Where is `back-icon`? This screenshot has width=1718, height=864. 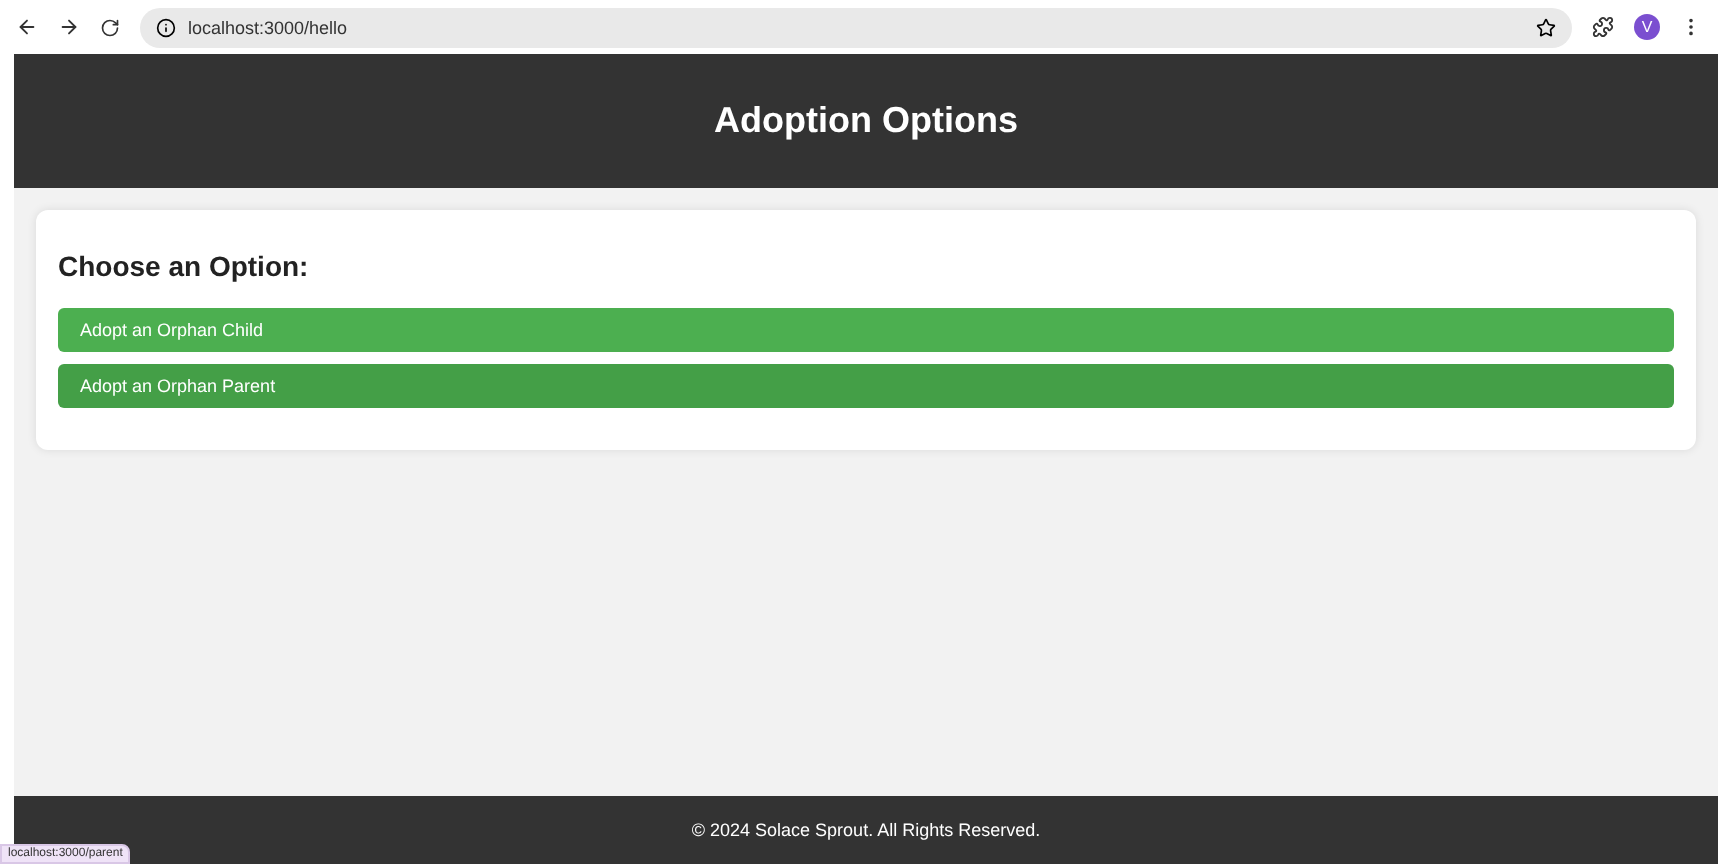
back-icon is located at coordinates (27, 27).